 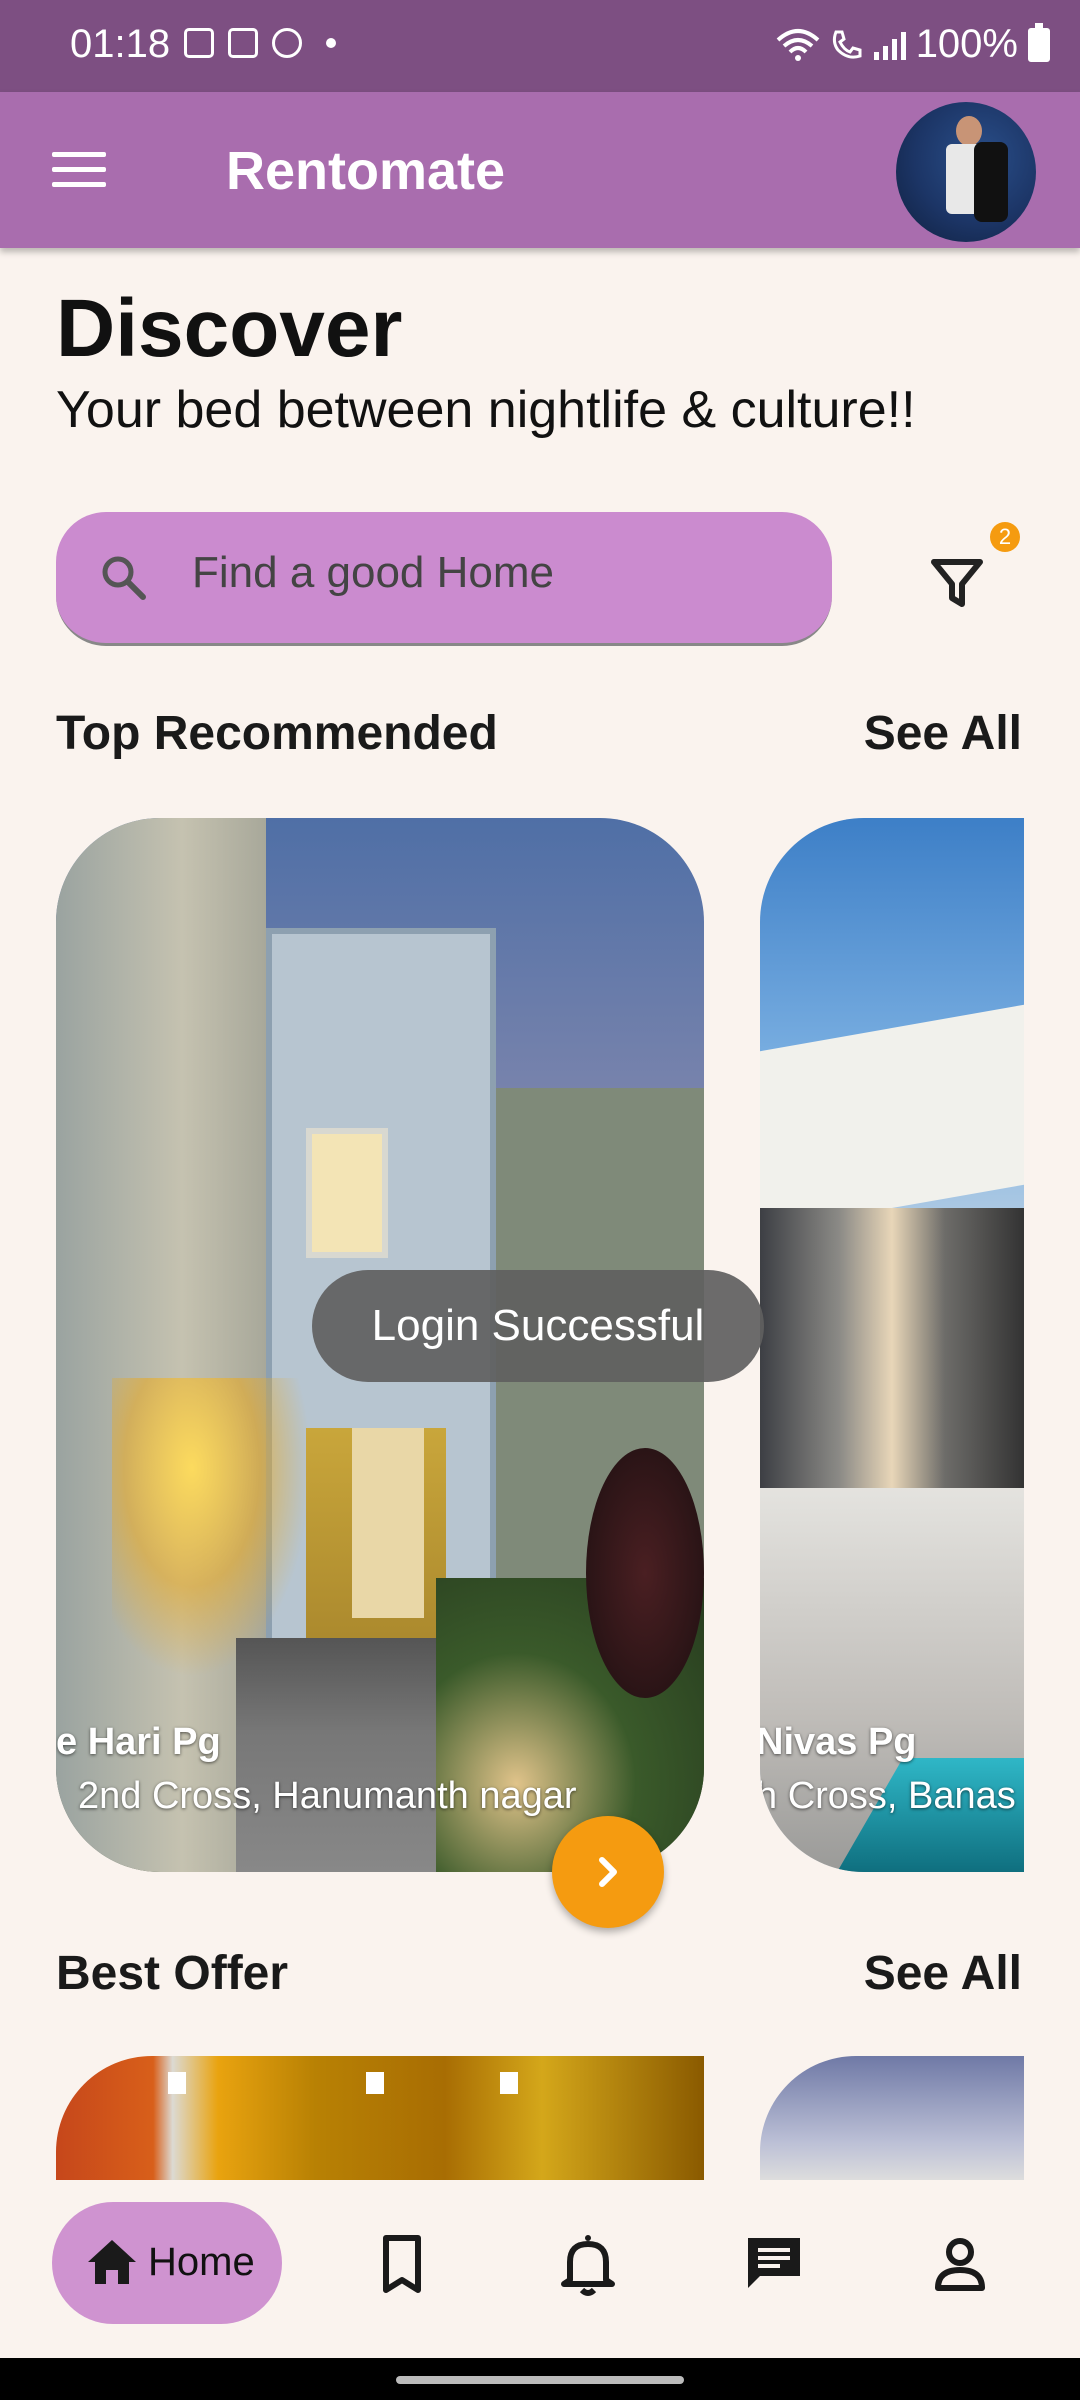 I want to click on app-bar: Rentomate, so click(x=540, y=170).